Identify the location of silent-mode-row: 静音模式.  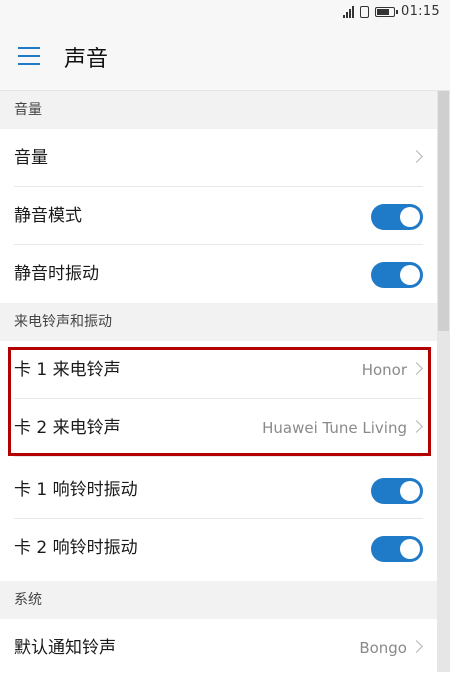
(218, 216).